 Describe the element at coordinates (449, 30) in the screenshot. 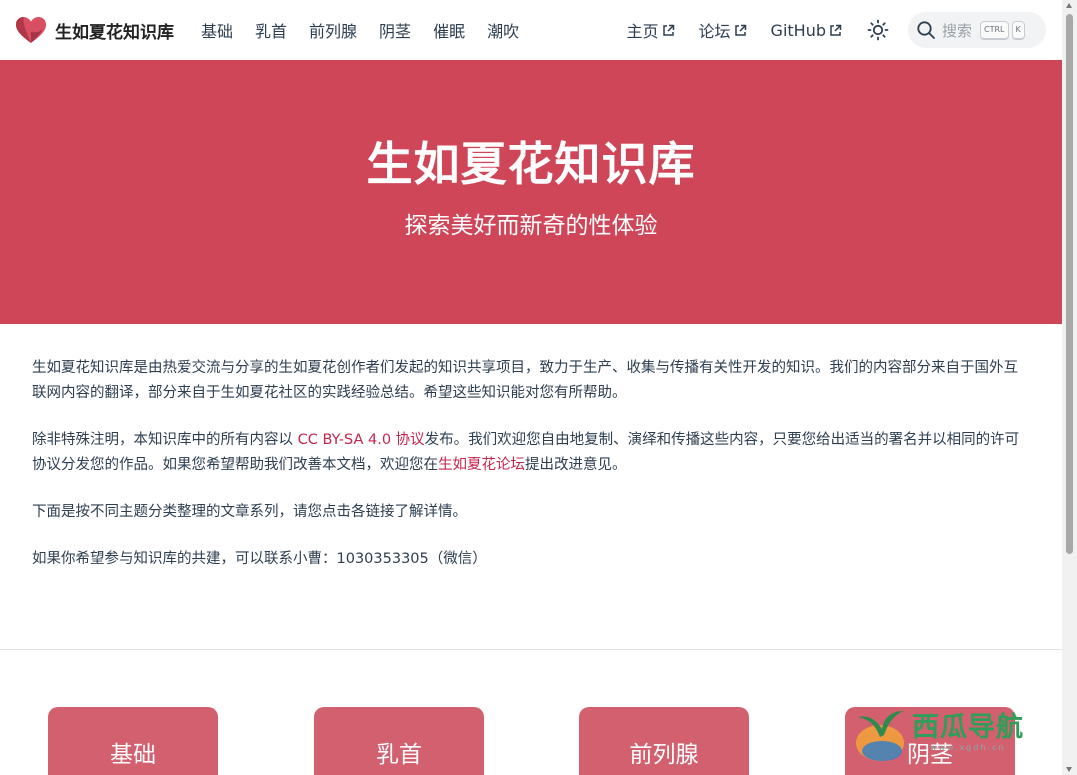

I see `nav-item-hypnosis: 催眠` at that location.